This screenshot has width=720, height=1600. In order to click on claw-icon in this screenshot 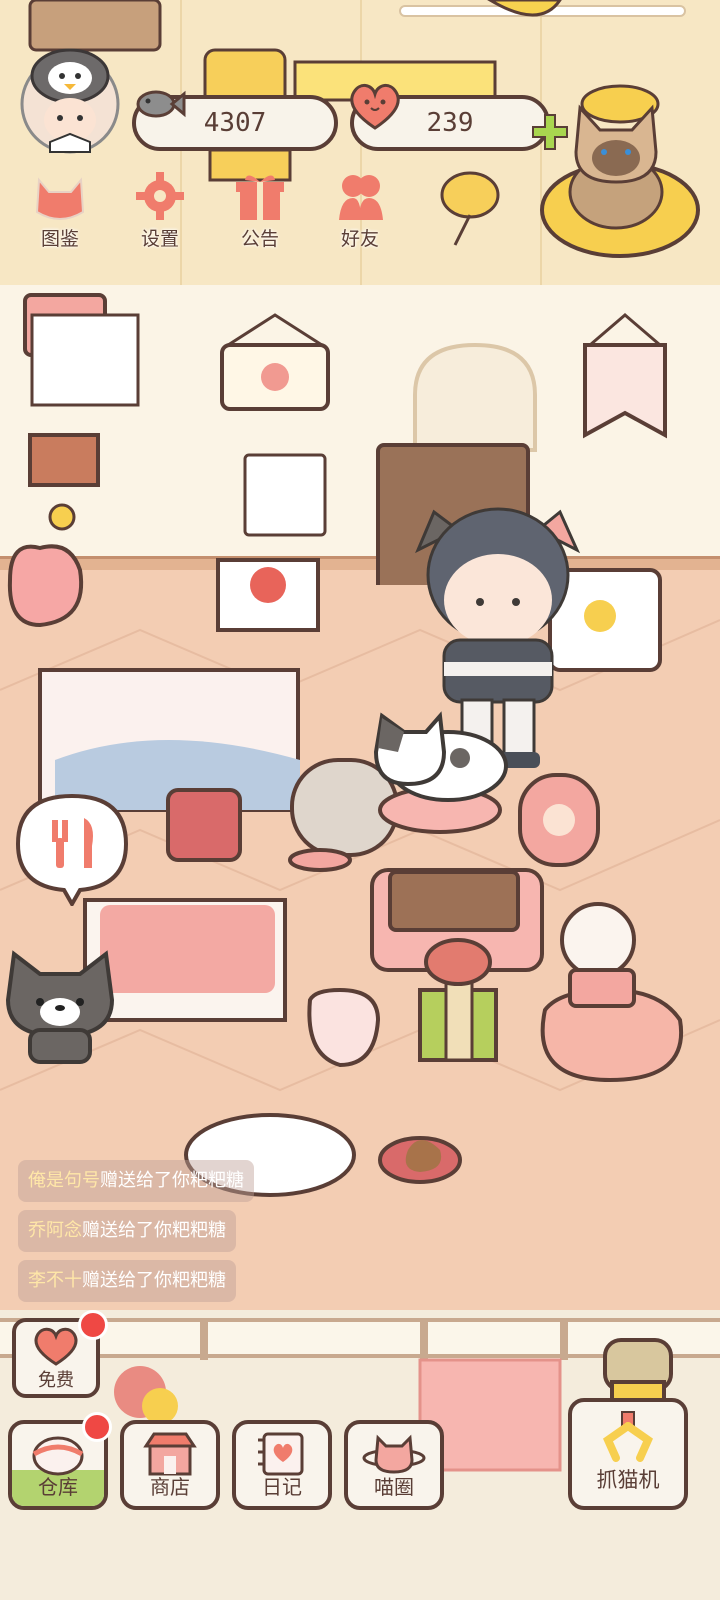, I will do `click(628, 1436)`.